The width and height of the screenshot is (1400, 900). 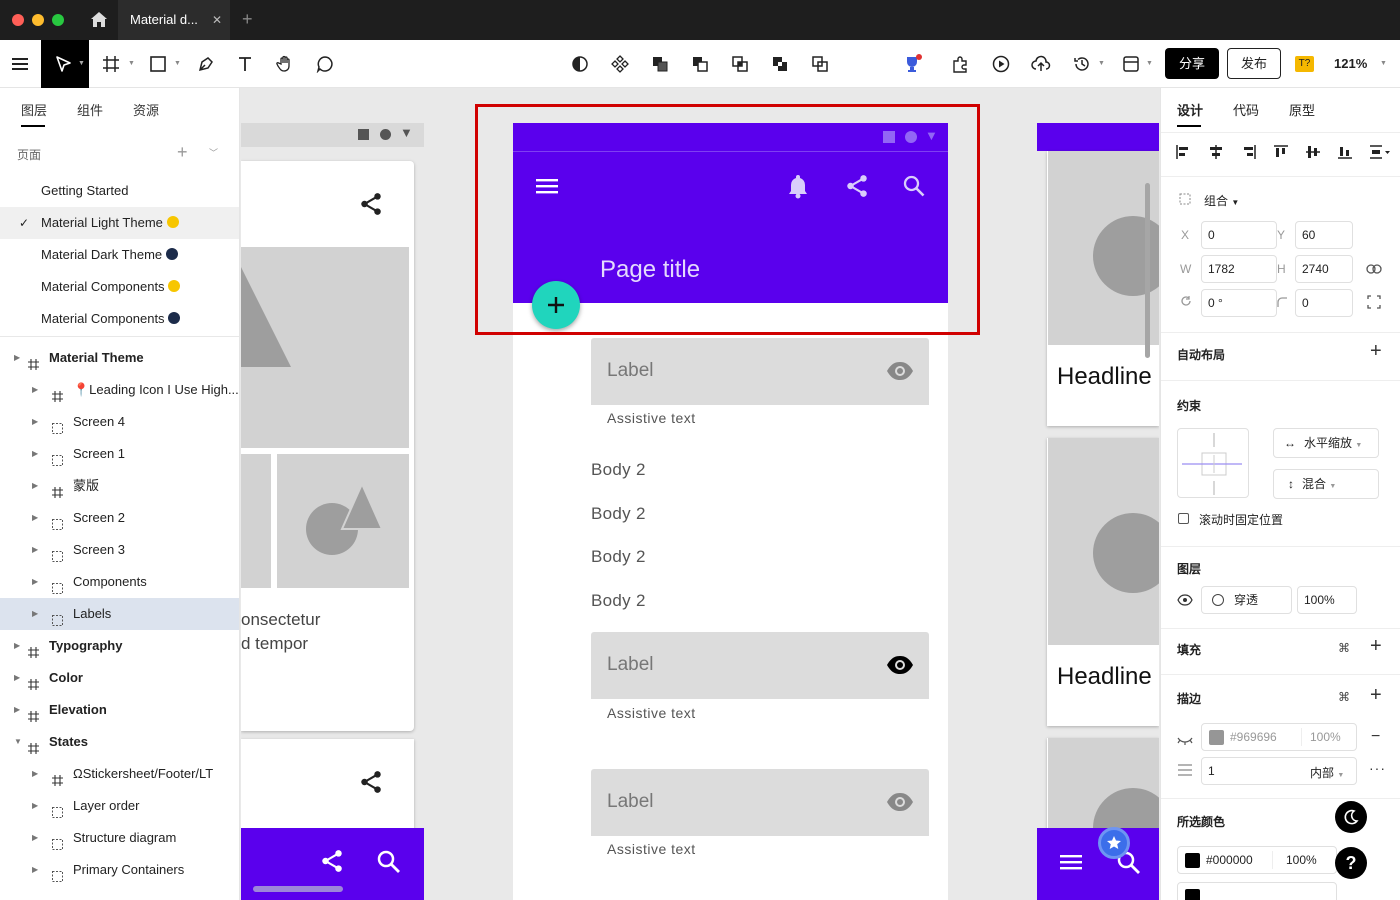 I want to click on selected-color-field: #000000 100%, so click(x=1257, y=860).